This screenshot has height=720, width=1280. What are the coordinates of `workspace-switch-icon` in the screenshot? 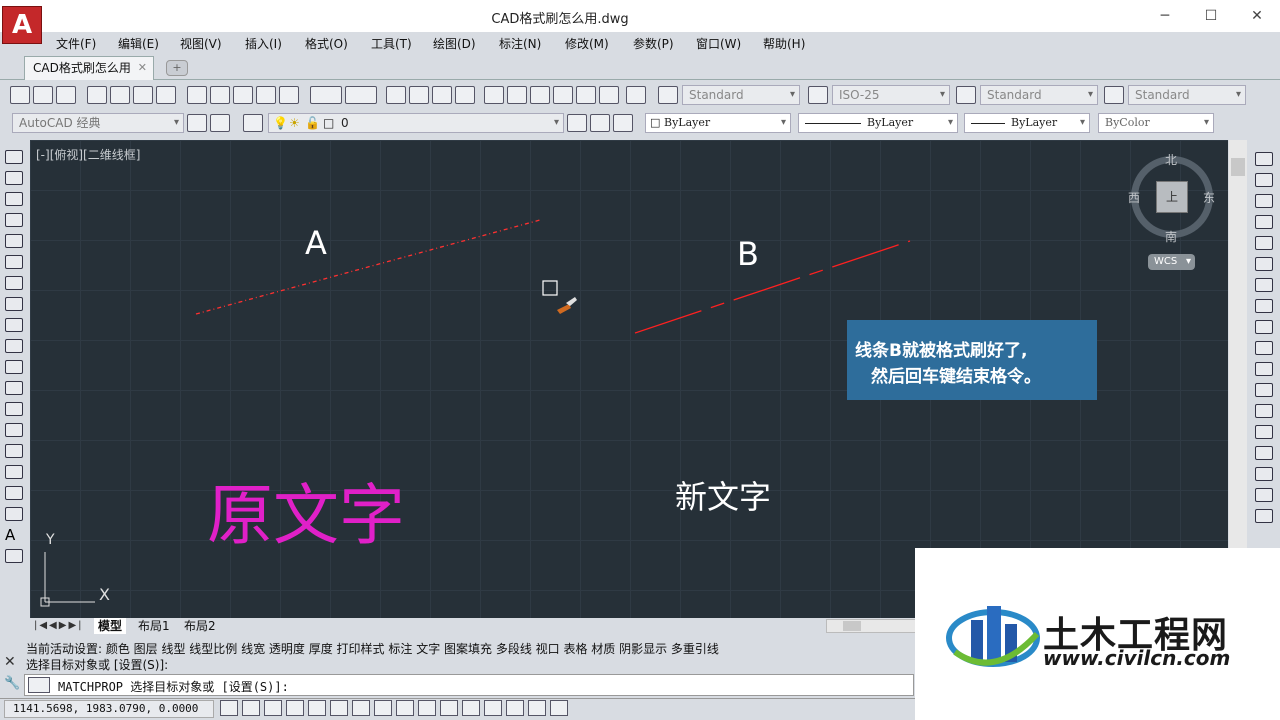 It's located at (559, 708).